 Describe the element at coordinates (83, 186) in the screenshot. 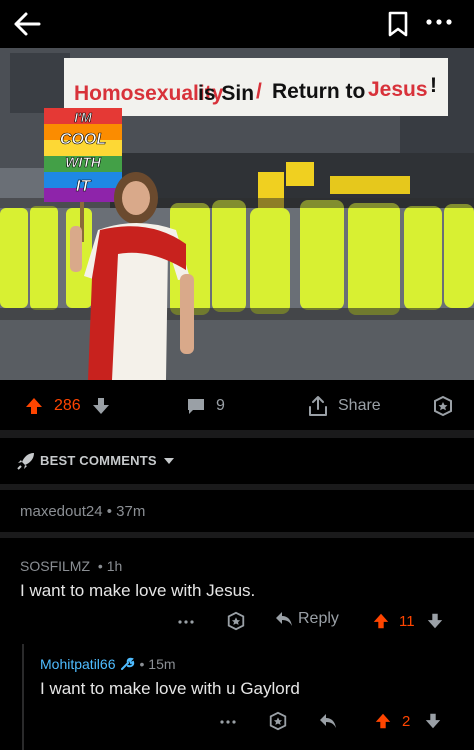

I see `svg-text: IT` at that location.